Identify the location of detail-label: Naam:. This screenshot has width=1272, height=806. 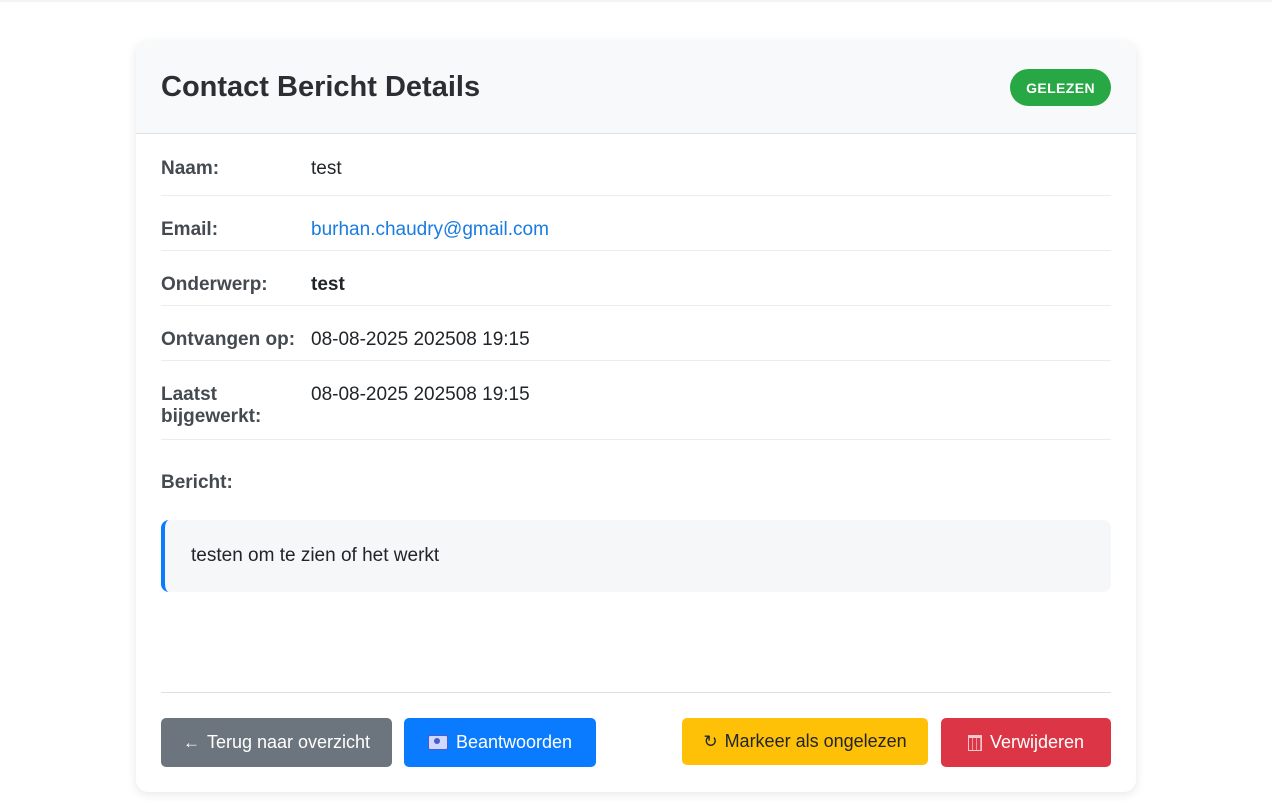
(190, 168).